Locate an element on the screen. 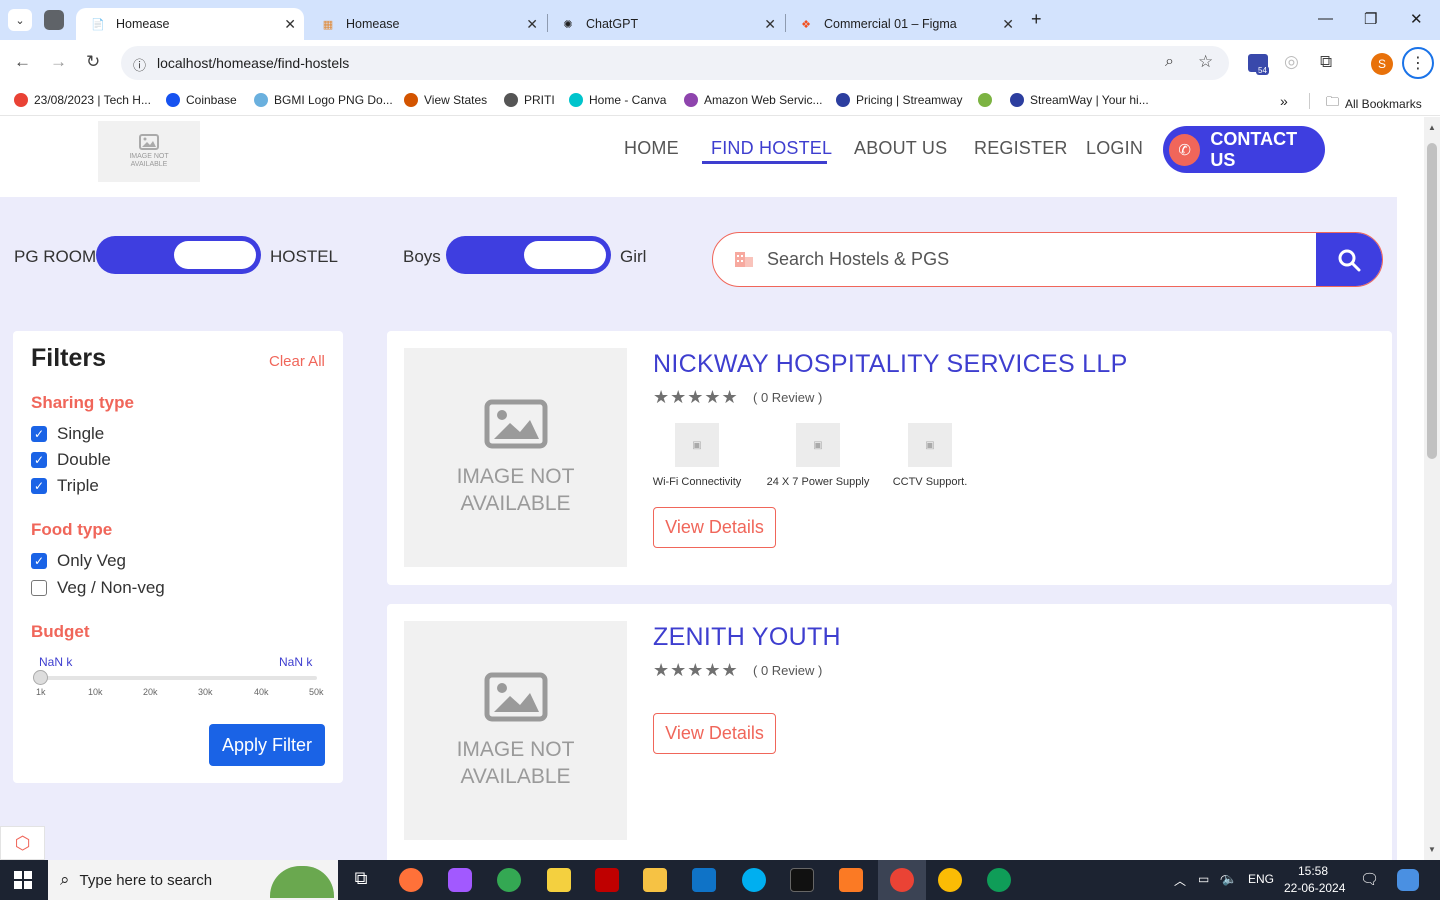 The image size is (1440, 900). search-input is located at coordinates (1037, 259).